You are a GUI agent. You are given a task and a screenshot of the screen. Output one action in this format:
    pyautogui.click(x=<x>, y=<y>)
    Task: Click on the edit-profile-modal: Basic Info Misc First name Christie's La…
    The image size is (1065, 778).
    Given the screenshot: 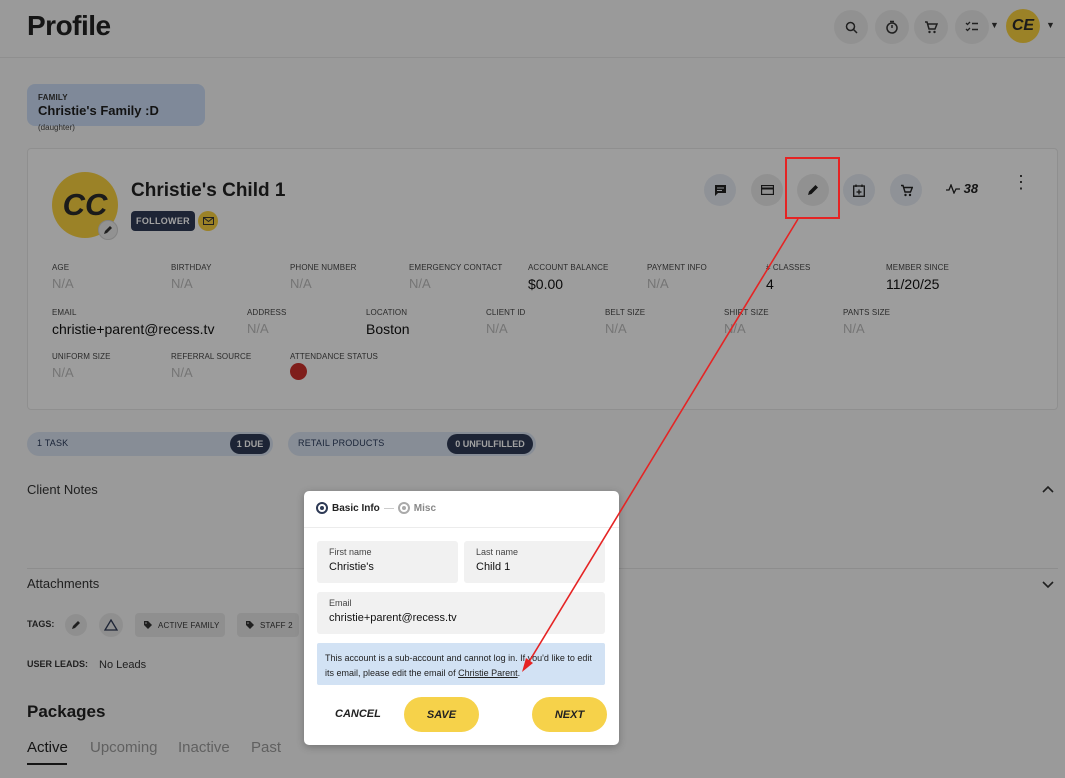 What is the action you would take?
    pyautogui.click(x=461, y=618)
    